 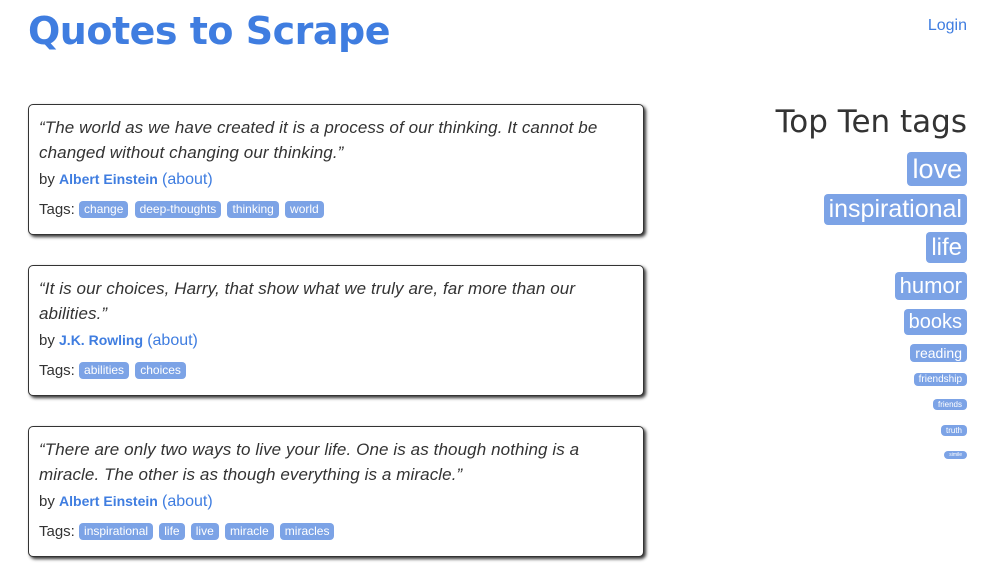 What do you see at coordinates (336, 371) in the screenshot?
I see `quote-tags: Tags: abilities choices` at bounding box center [336, 371].